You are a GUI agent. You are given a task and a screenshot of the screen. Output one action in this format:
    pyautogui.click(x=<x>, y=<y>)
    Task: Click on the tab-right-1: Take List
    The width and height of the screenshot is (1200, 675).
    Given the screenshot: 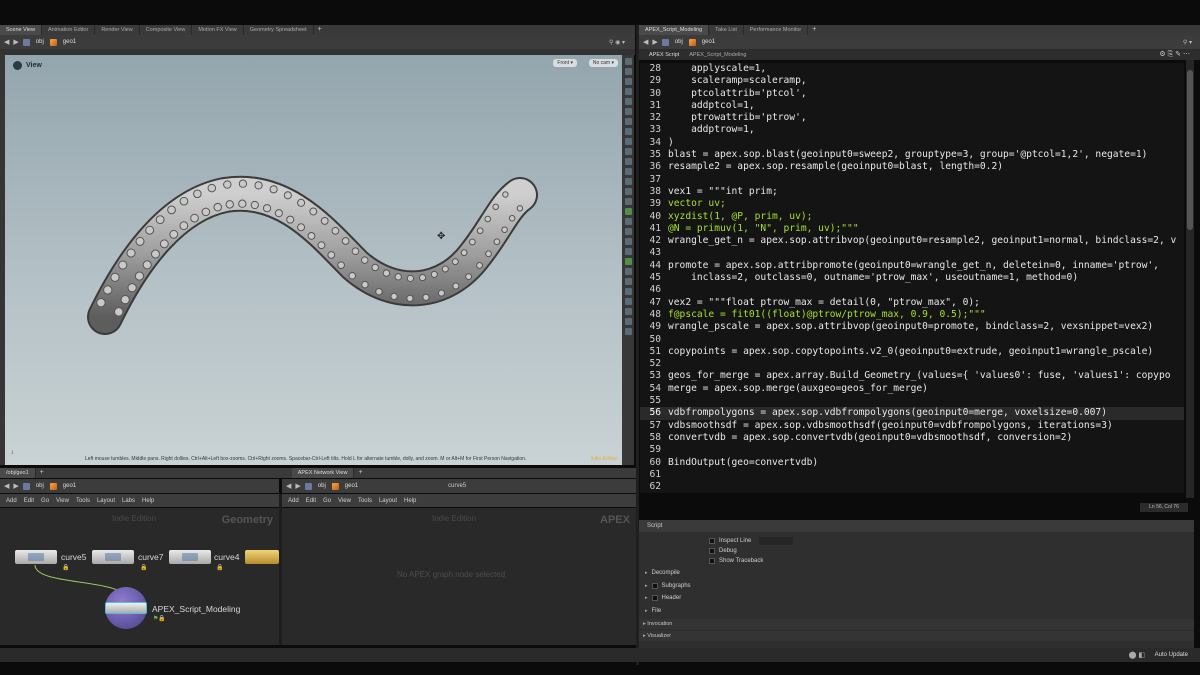 What is the action you would take?
    pyautogui.click(x=726, y=30)
    